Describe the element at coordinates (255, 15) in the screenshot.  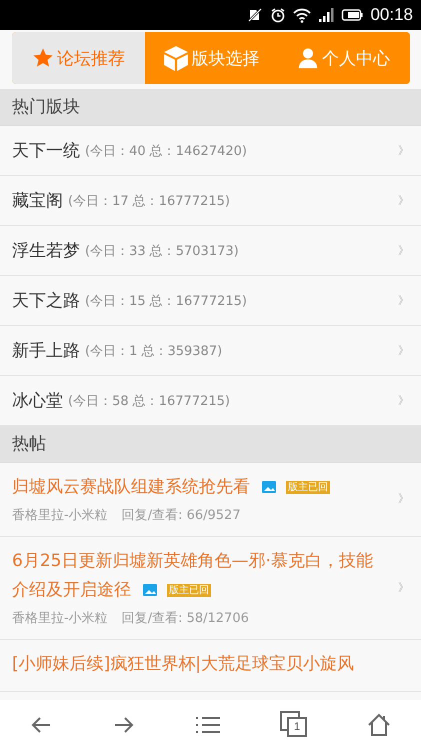
I see `mute-icon` at that location.